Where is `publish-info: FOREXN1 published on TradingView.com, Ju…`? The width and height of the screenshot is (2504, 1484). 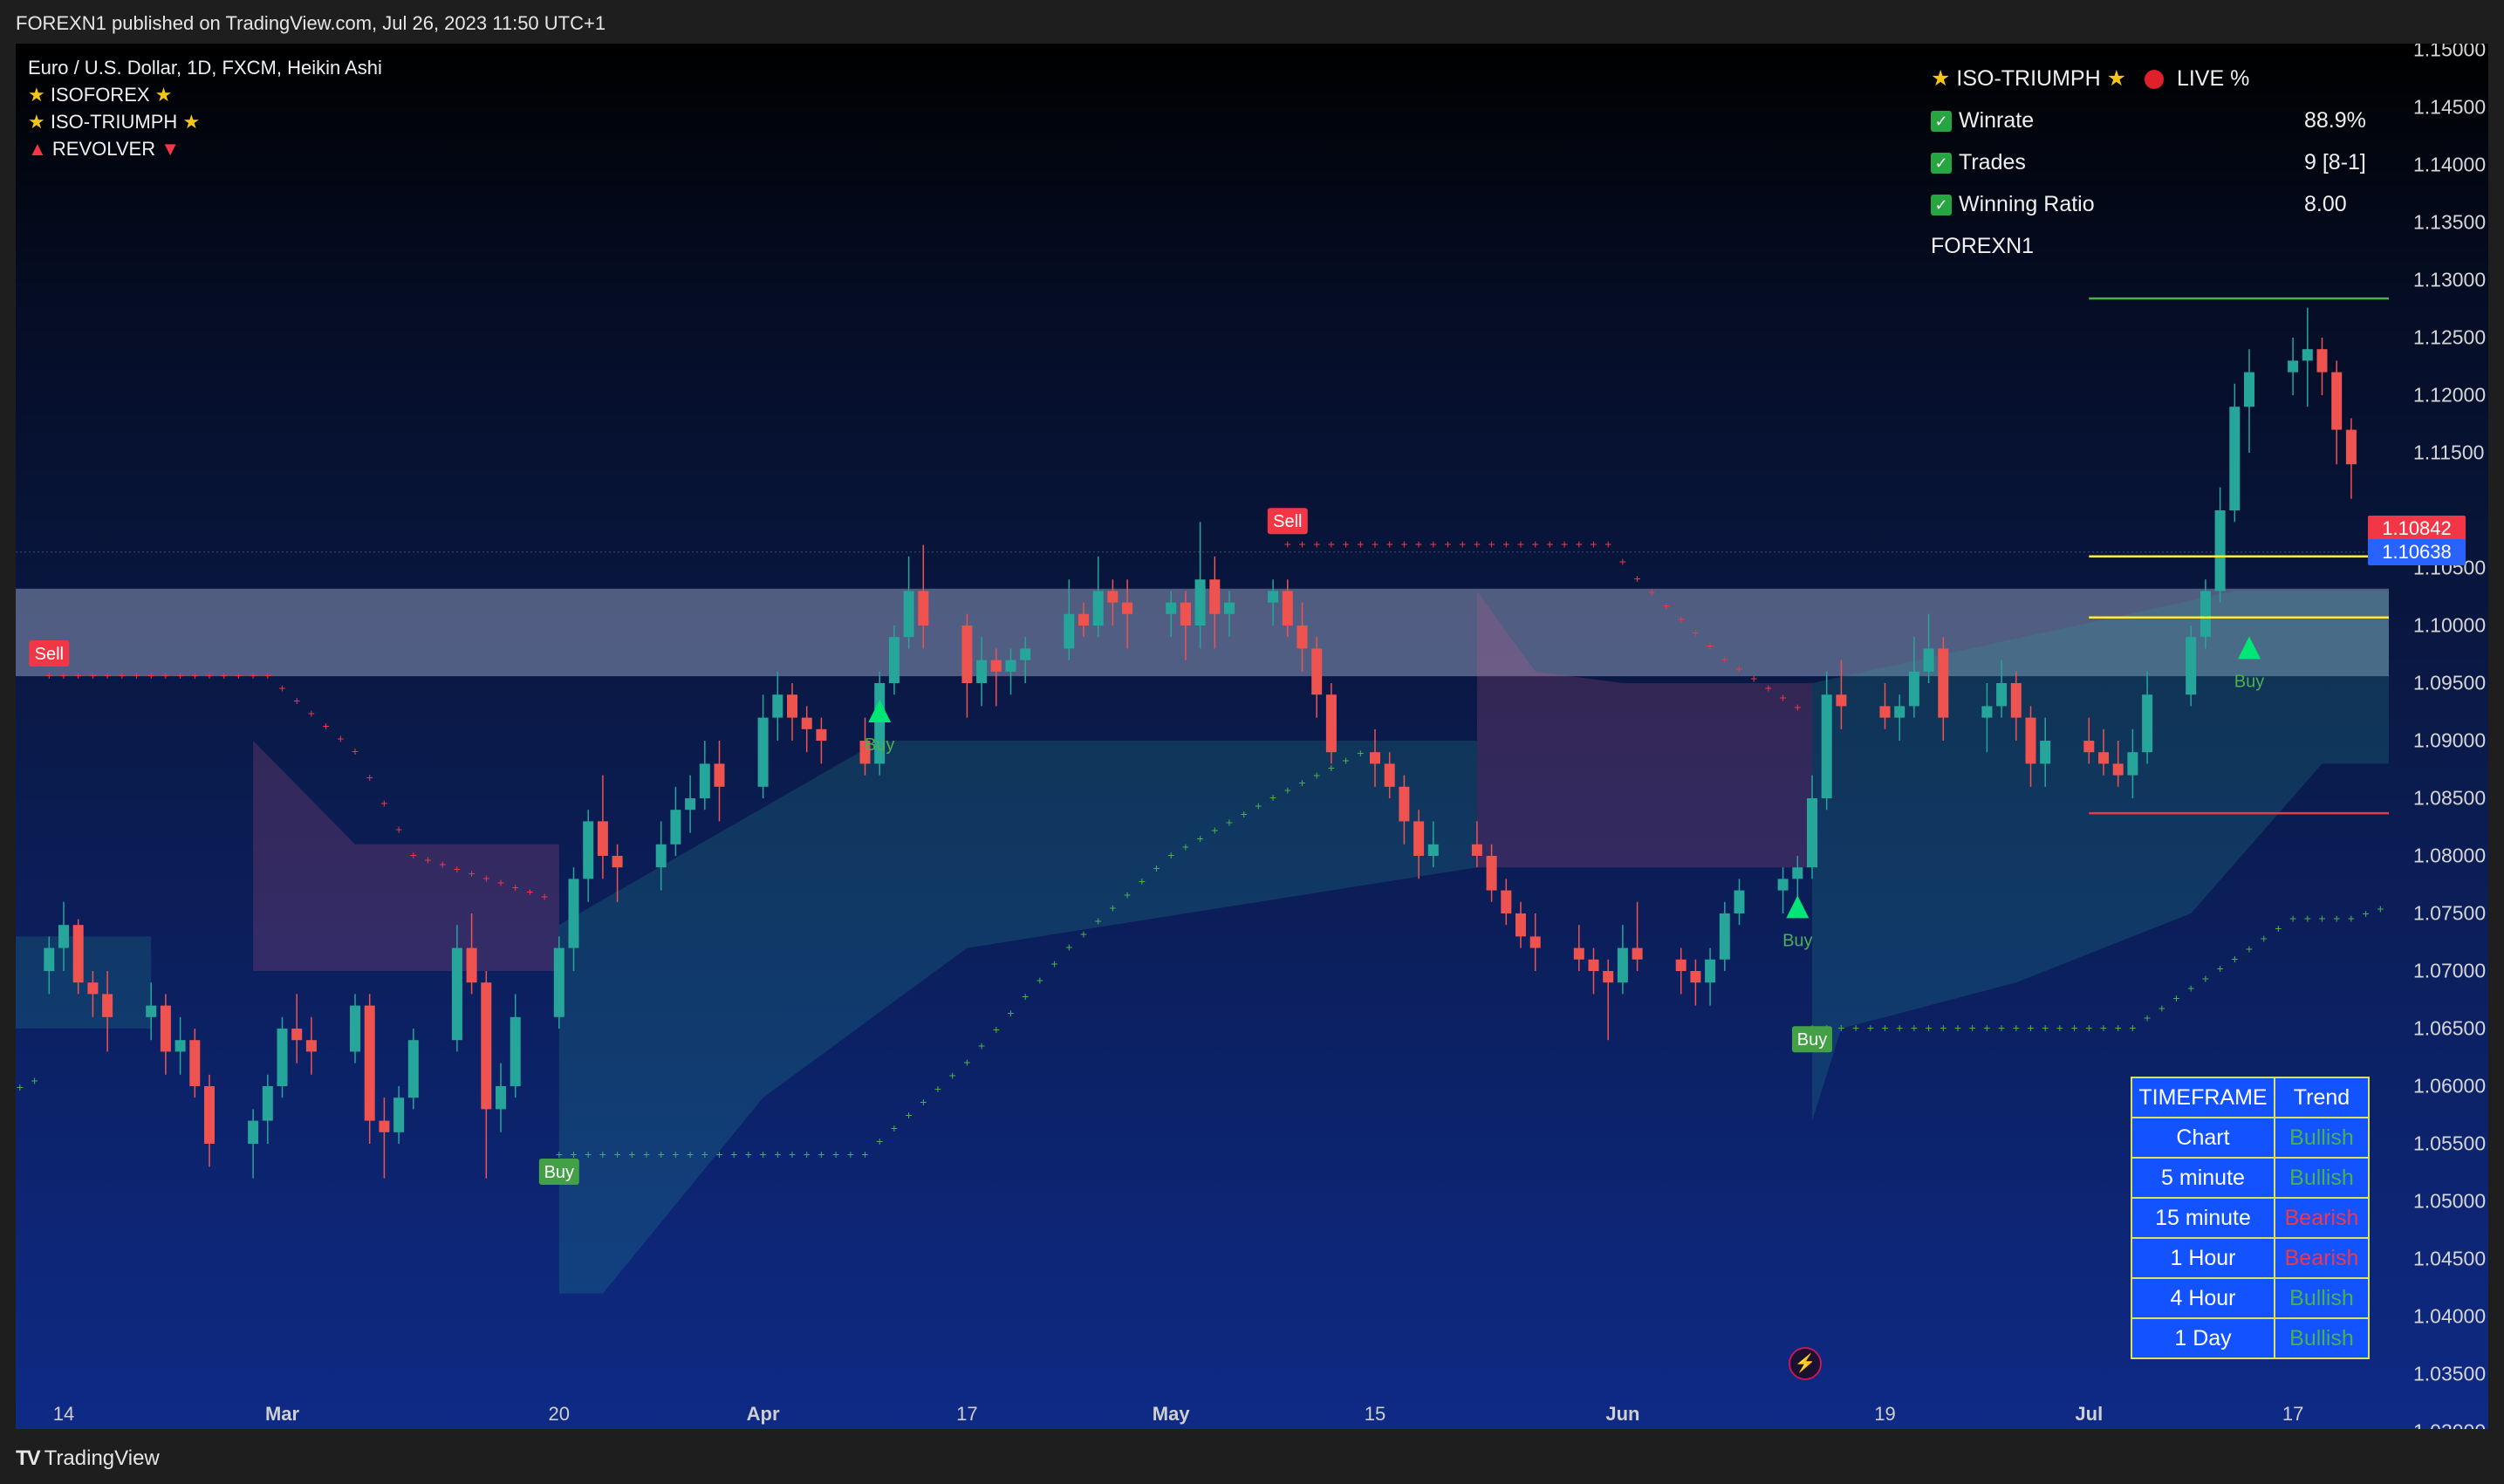
publish-info: FOREXN1 published on TradingView.com, Ju… is located at coordinates (311, 23).